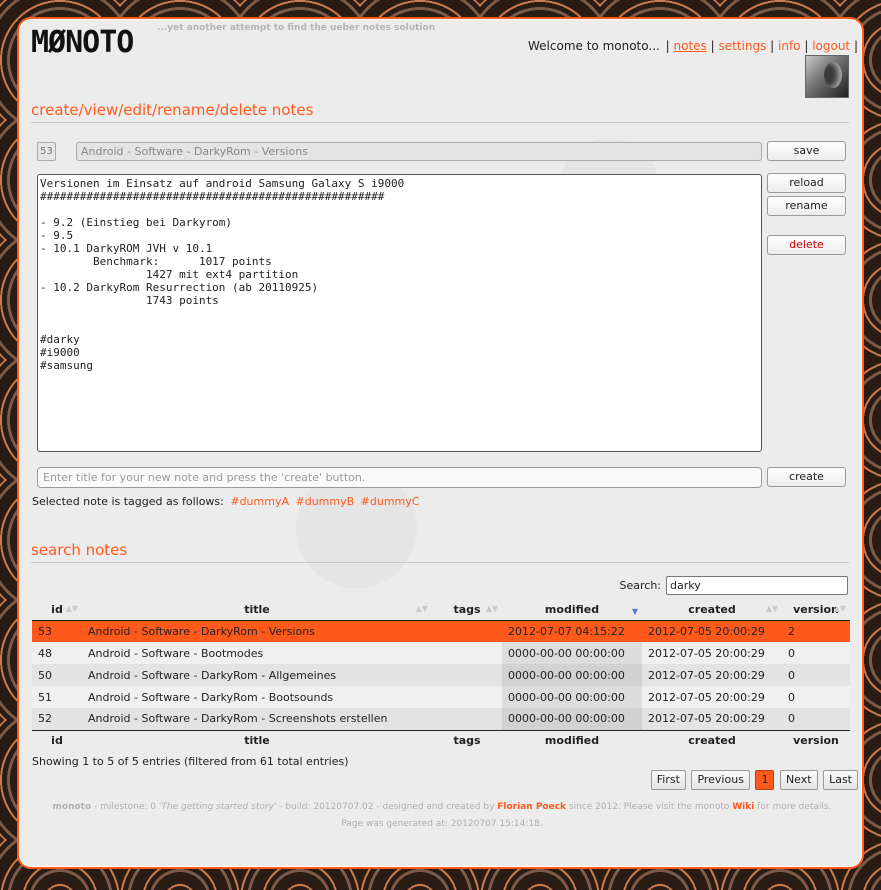  Describe the element at coordinates (257, 610) in the screenshot. I see `column-header-title: title ▲▼` at that location.